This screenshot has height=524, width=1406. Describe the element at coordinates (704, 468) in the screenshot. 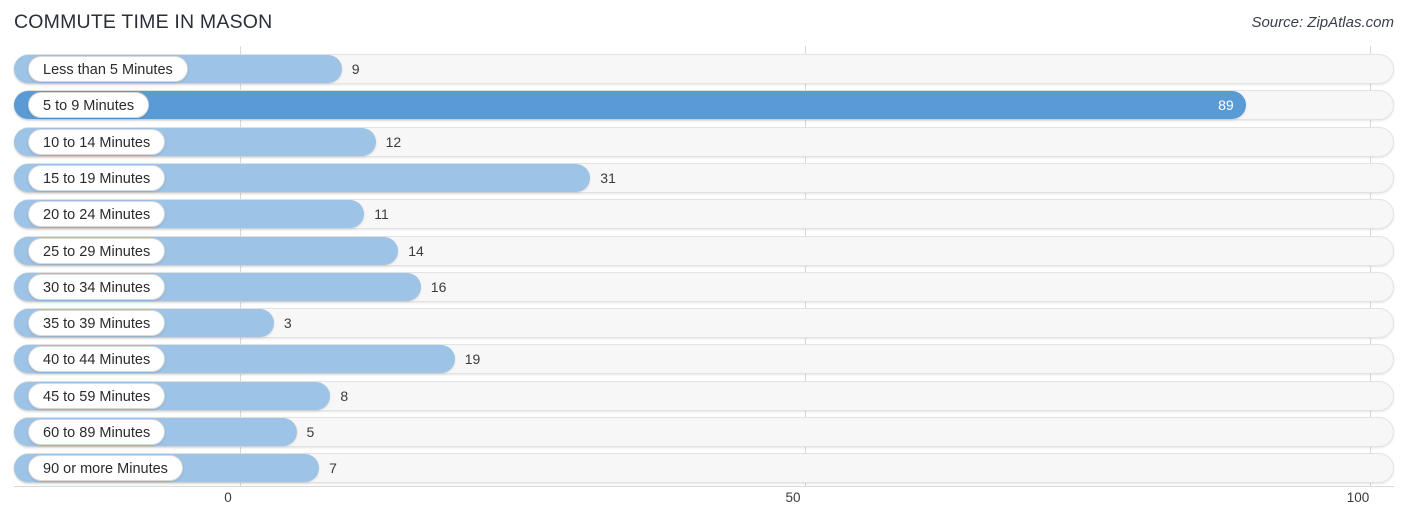

I see `chart-row: 90 or more Minutes 7` at that location.